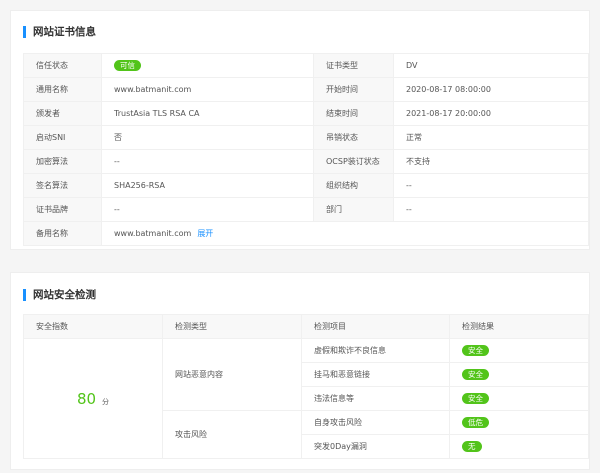 This screenshot has width=600, height=473. Describe the element at coordinates (59, 32) in the screenshot. I see `section-title: 网站证书信息` at that location.